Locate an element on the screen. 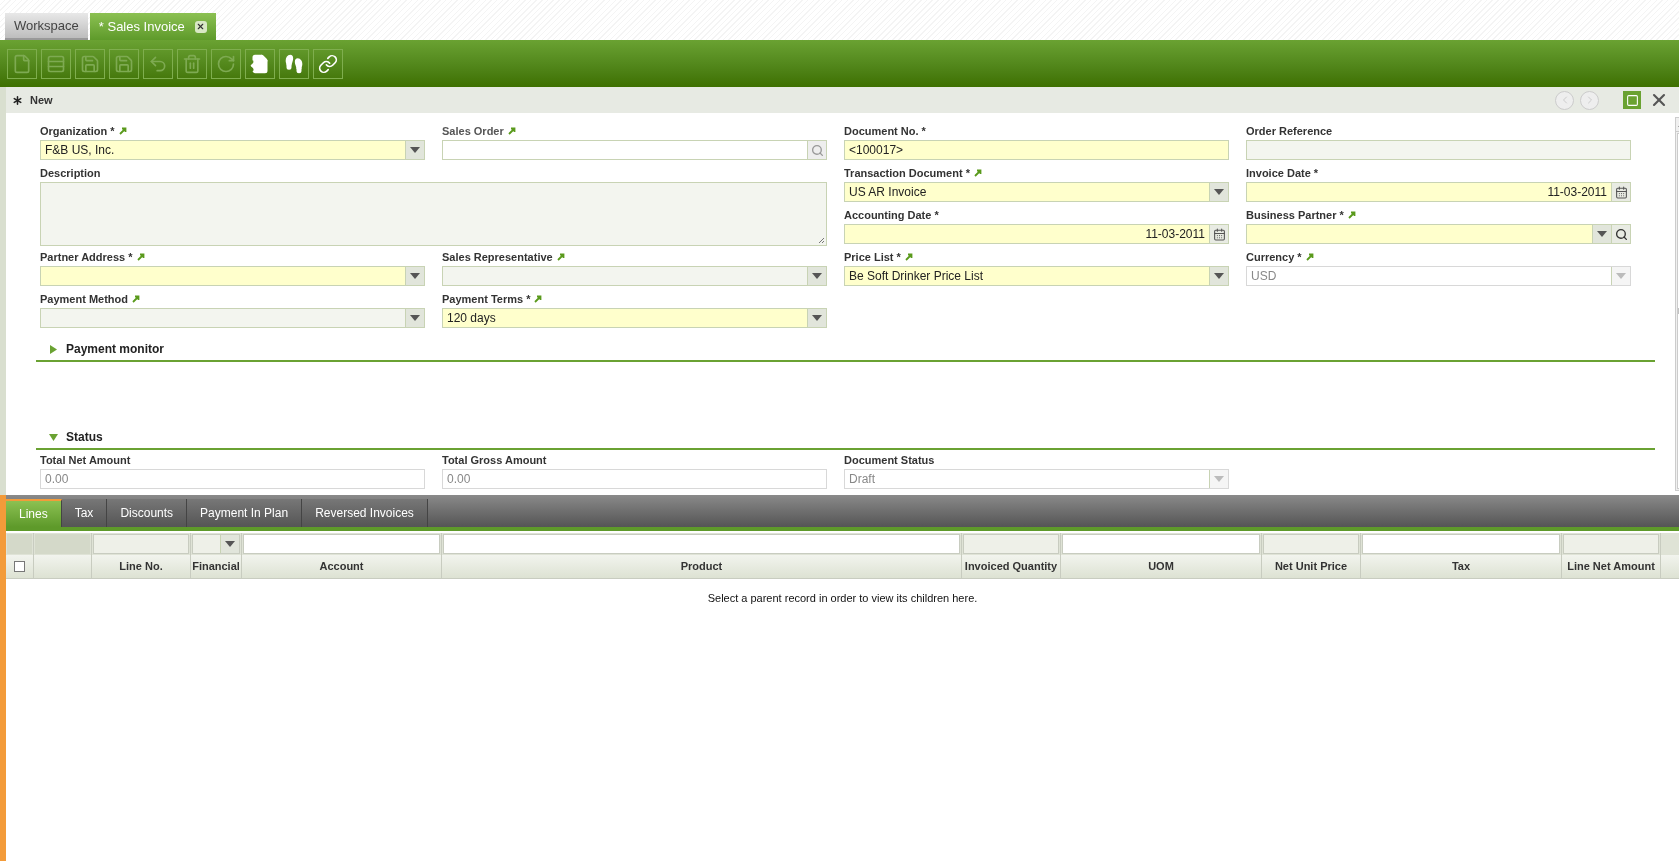 This screenshot has width=1679, height=861. select-all-checkbox is located at coordinates (19, 566).